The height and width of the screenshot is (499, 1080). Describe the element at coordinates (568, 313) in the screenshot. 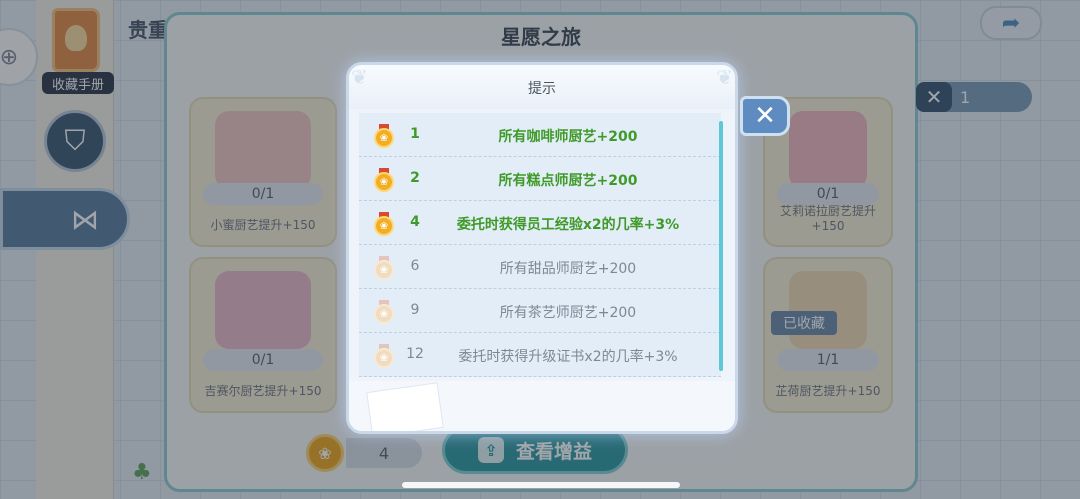

I see `bonus-description: 所有茶艺师厨艺+200` at that location.